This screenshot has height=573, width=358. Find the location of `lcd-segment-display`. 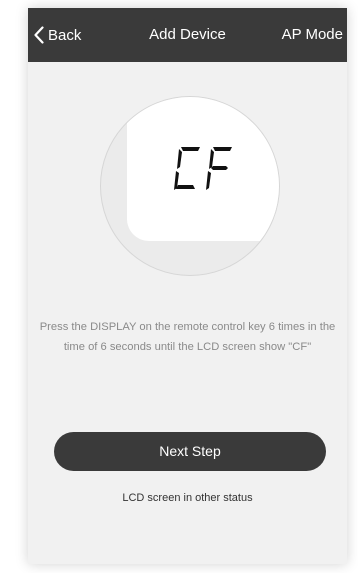

lcd-segment-display is located at coordinates (203, 168).